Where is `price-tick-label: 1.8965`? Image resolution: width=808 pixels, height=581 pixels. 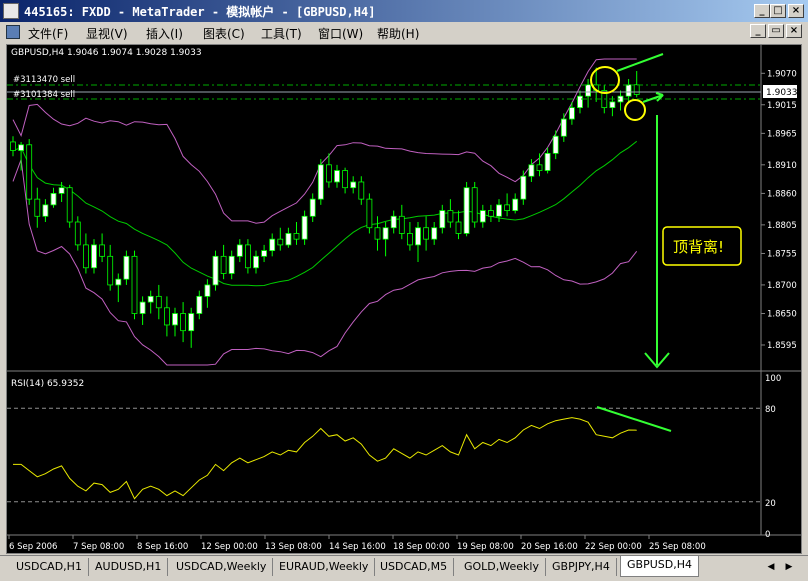 price-tick-label: 1.8965 is located at coordinates (782, 134).